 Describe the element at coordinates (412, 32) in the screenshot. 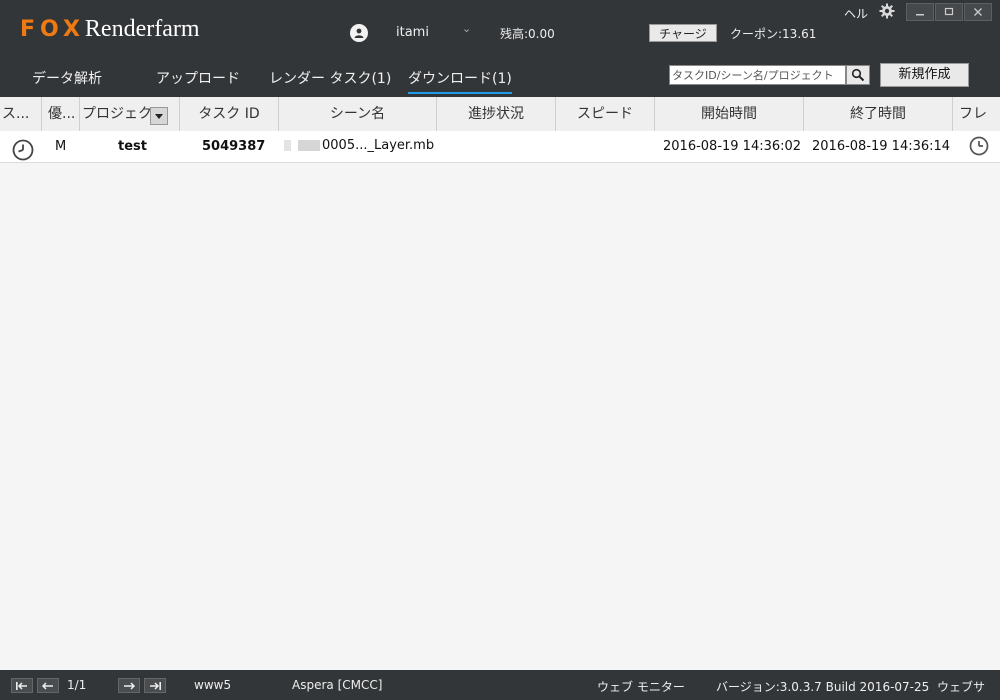

I see `username: itami` at that location.